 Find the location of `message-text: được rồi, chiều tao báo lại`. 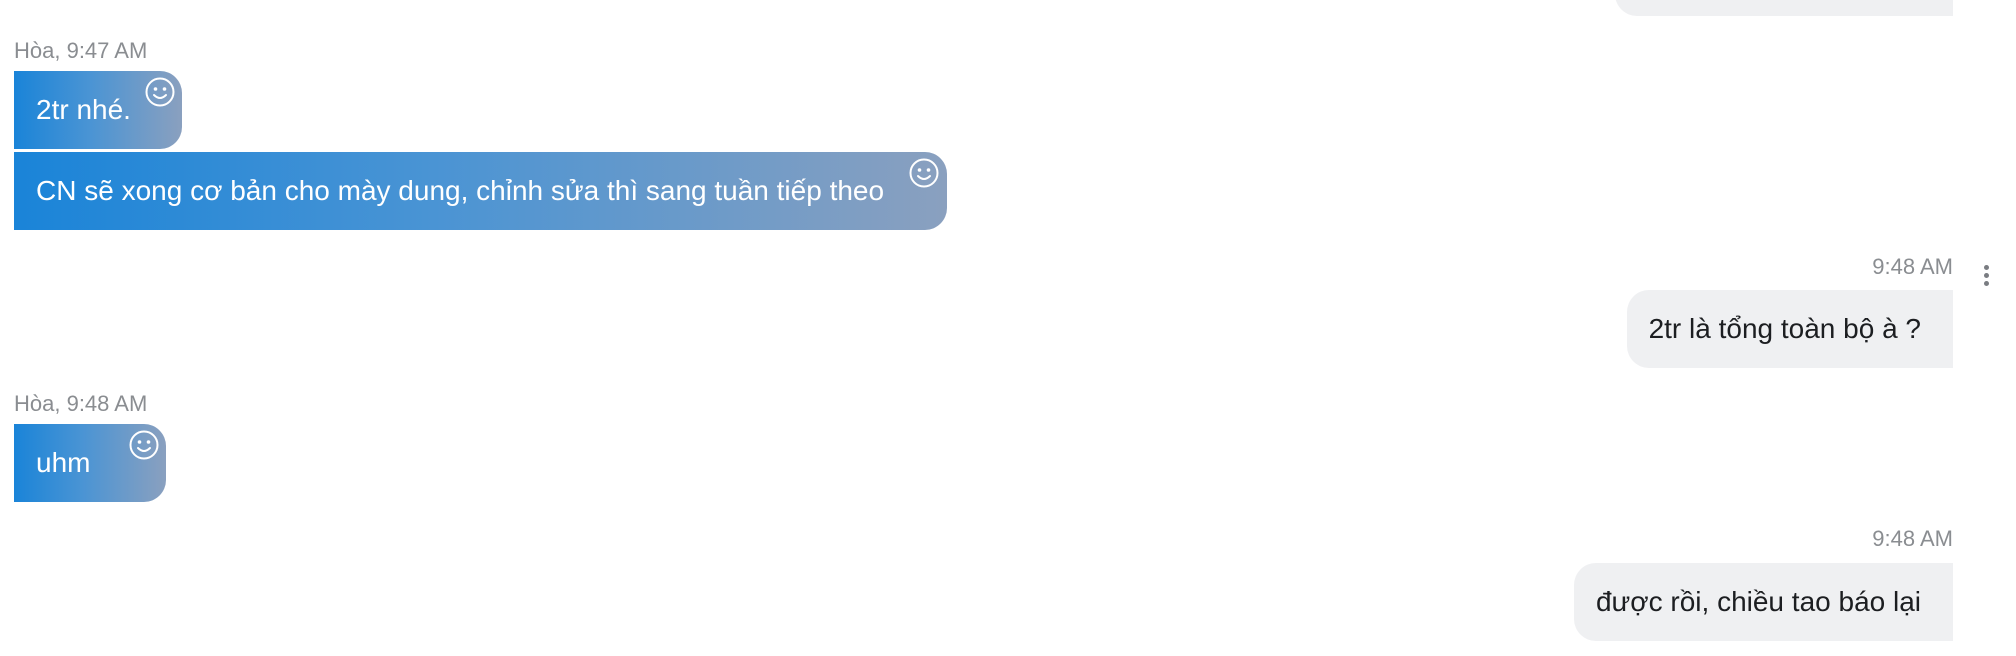

message-text: được rồi, chiều tao báo lại is located at coordinates (1758, 601).